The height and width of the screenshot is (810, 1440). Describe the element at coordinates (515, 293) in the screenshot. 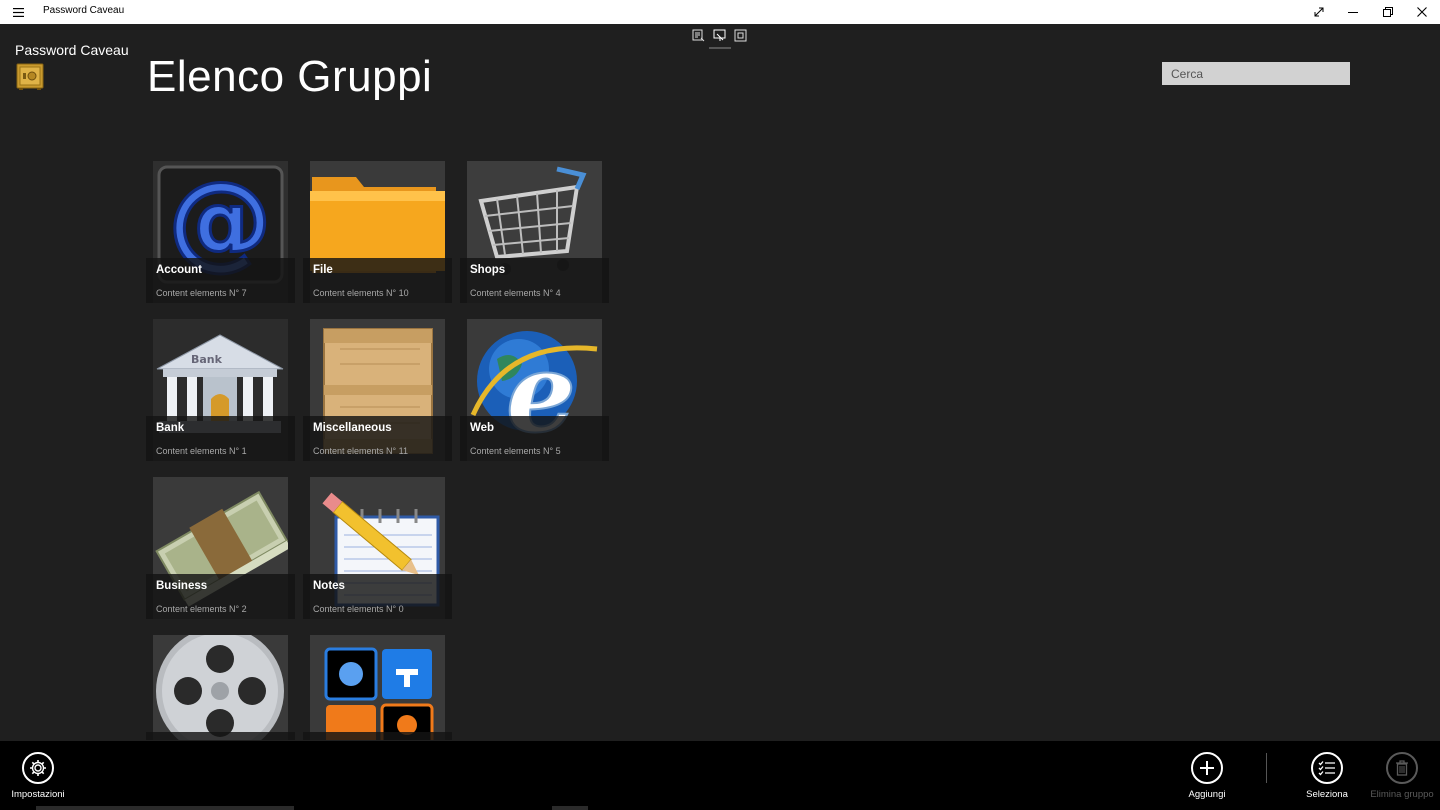

I see `group-count: Content elements N° 4` at that location.